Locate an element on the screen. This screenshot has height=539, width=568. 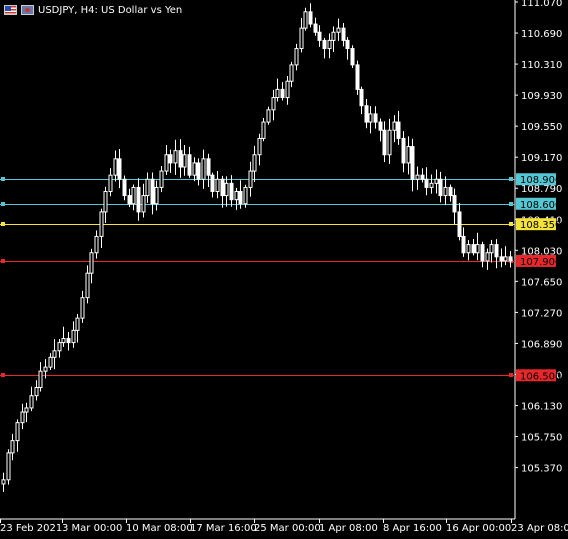
level-price-label: 107.900 is located at coordinates (540, 262).